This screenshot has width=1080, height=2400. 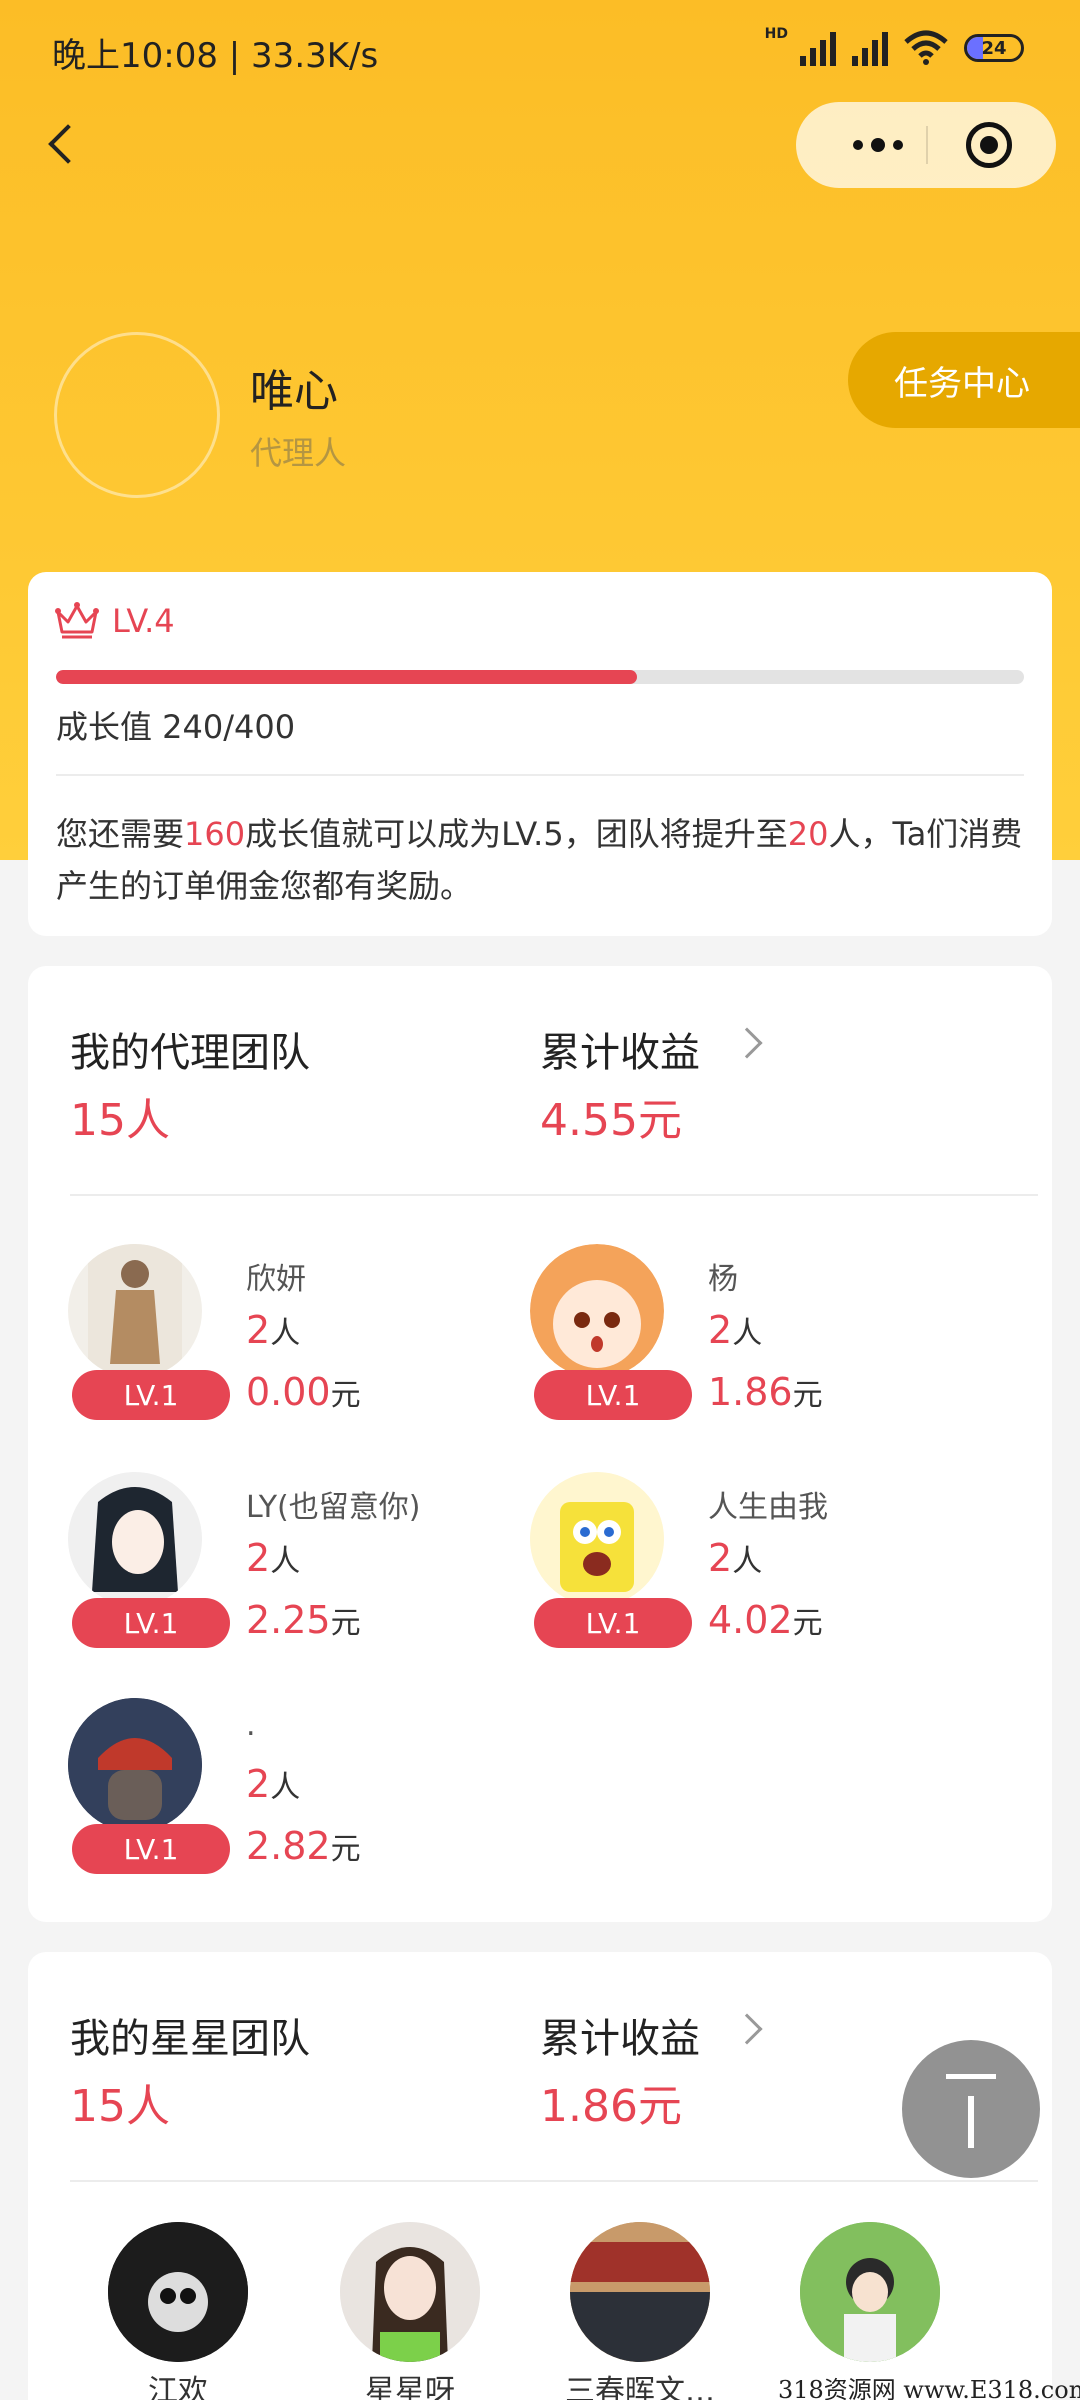 I want to click on member-card: LV.1 欣妍 2人 0.00元, so click(x=248, y=1344).